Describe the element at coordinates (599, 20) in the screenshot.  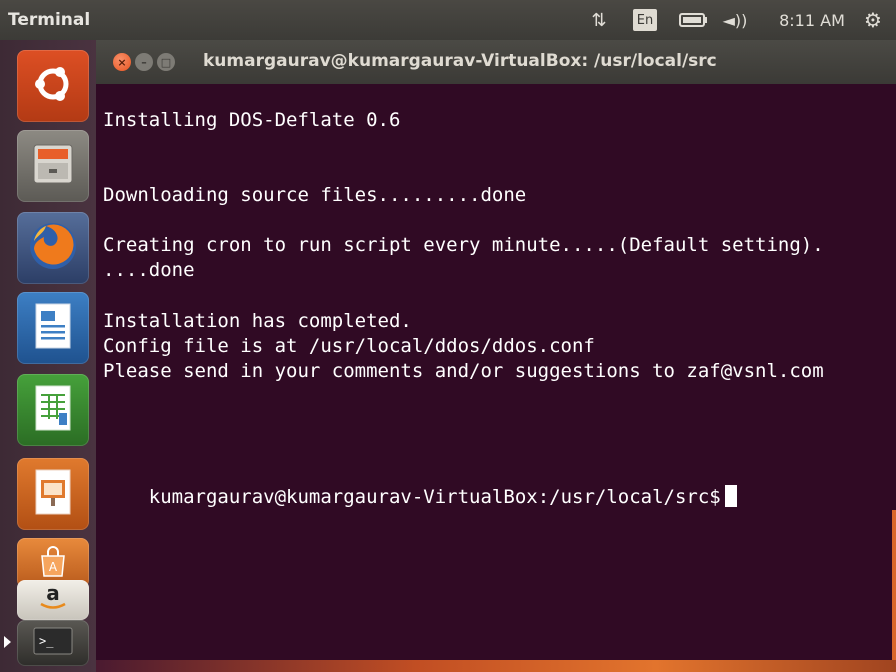
I see `network-icon: ⇅` at that location.